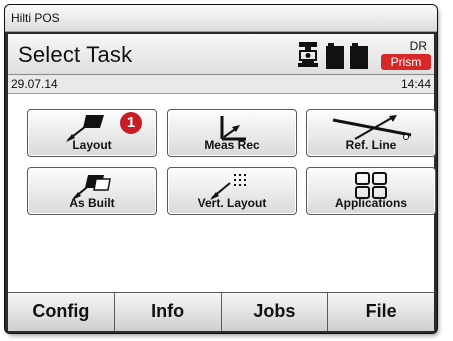 Image resolution: width=453 pixels, height=341 pixels. Describe the element at coordinates (92, 203) in the screenshot. I see `as-built-label: As Built` at that location.